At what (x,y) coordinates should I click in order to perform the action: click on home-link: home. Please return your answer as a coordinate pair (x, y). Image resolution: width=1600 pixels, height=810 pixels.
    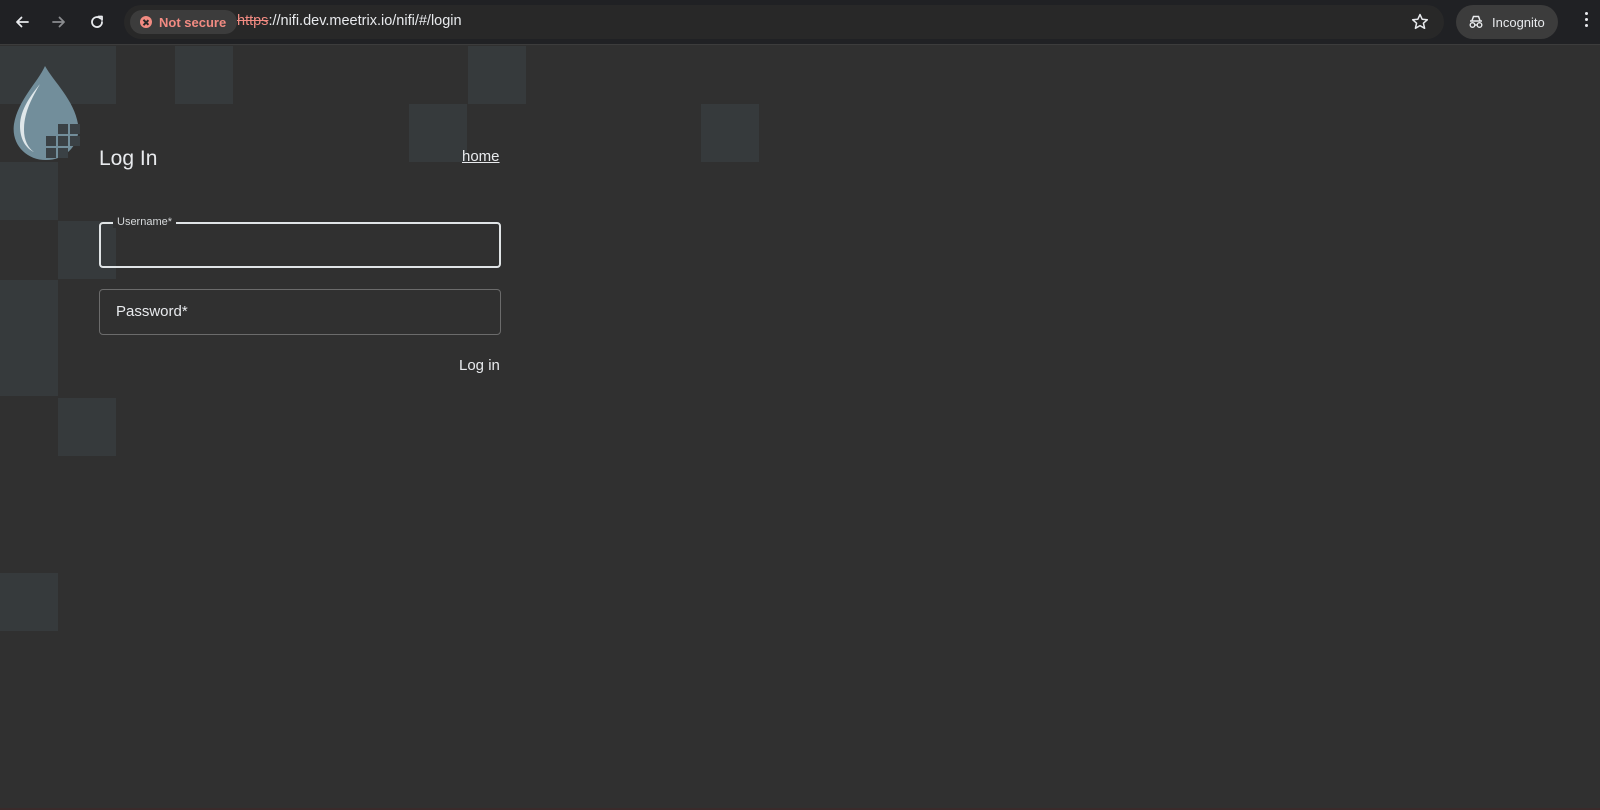
    Looking at the image, I should click on (481, 156).